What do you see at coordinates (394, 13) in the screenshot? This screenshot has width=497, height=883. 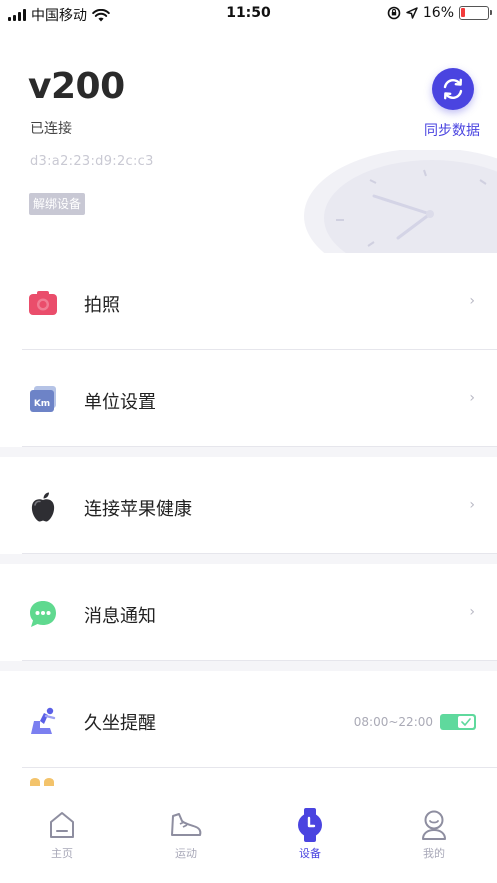 I see `rotation-lock-icon` at bounding box center [394, 13].